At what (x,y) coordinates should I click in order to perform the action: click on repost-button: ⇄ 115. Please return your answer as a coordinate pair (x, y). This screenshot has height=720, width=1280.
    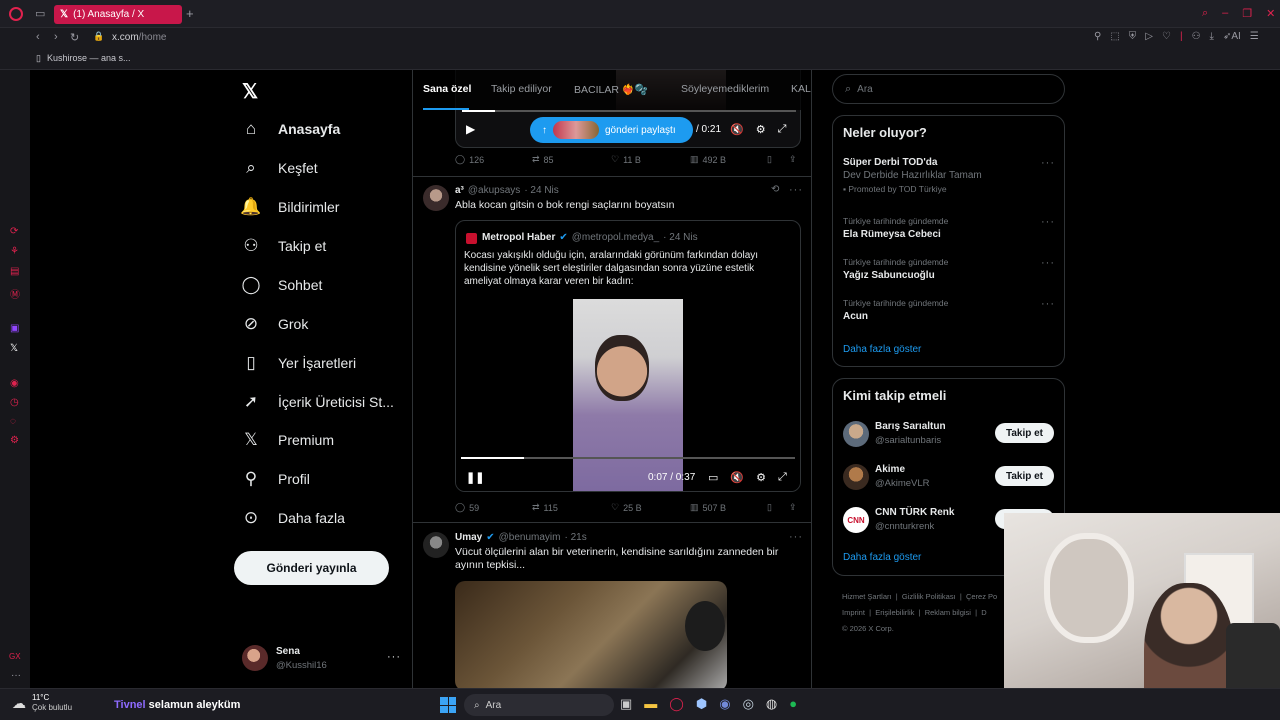
    Looking at the image, I should click on (545, 507).